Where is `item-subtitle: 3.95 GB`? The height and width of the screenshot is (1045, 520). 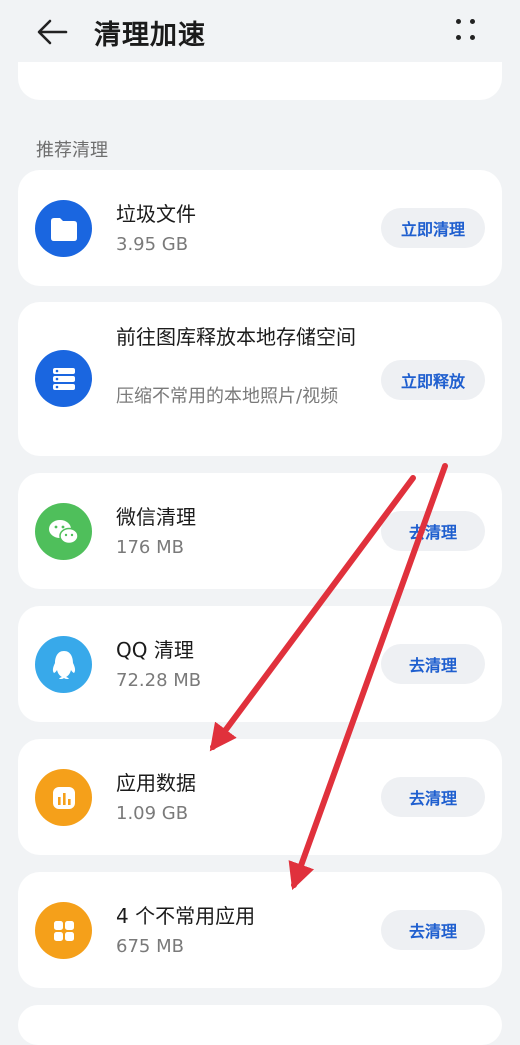
item-subtitle: 3.95 GB is located at coordinates (152, 244).